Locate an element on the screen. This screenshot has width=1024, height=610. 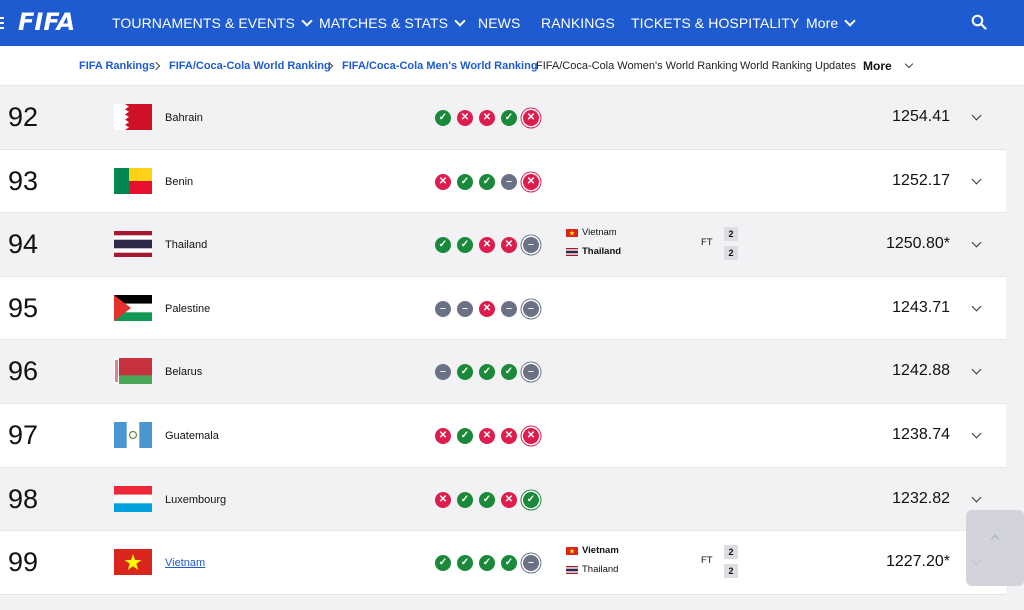
score-away: 2 is located at coordinates (731, 253).